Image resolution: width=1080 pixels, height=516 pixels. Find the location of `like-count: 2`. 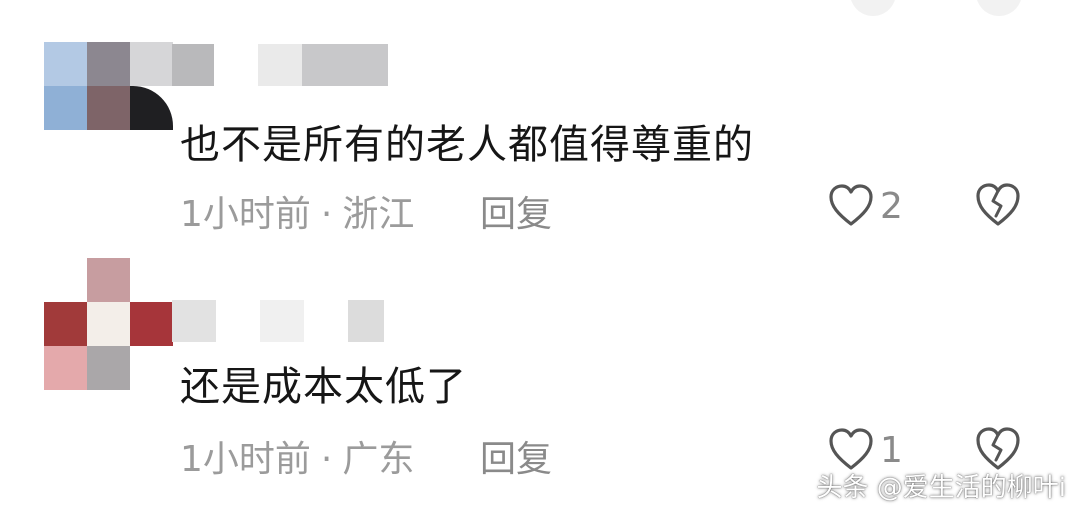

like-count: 2 is located at coordinates (891, 206).